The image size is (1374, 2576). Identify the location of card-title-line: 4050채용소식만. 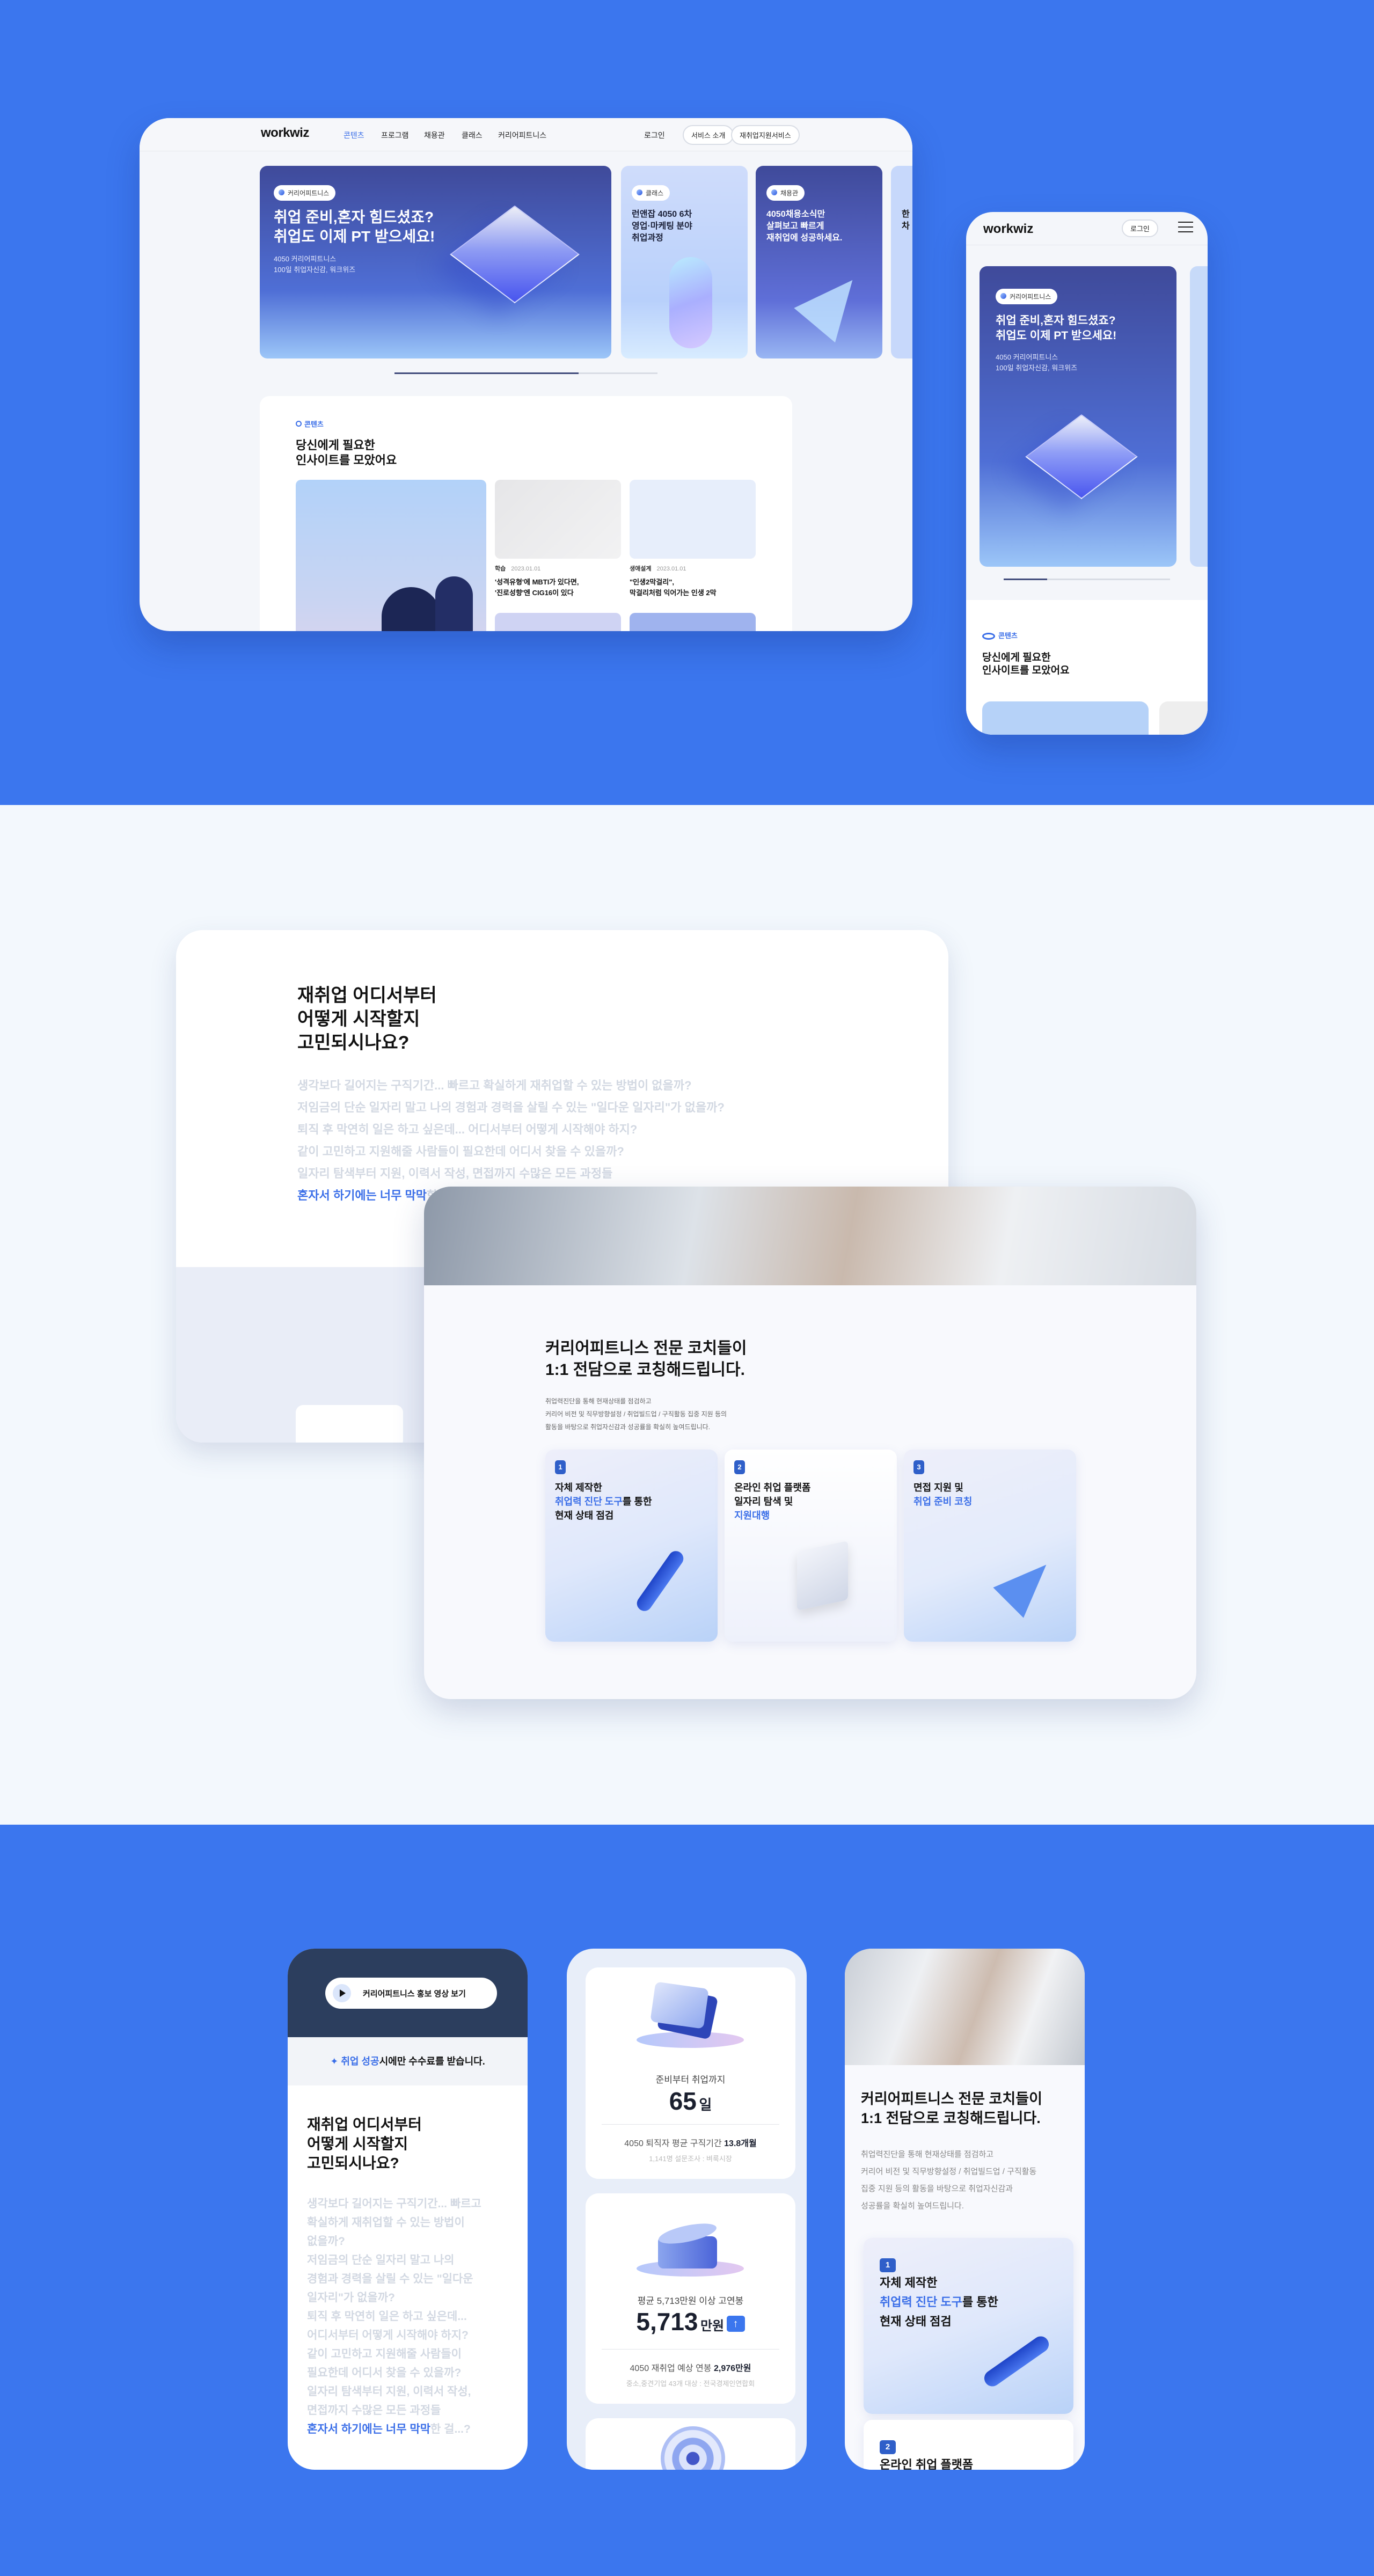
(795, 214).